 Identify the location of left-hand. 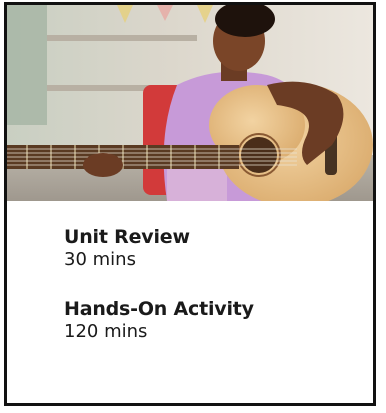
(103, 165).